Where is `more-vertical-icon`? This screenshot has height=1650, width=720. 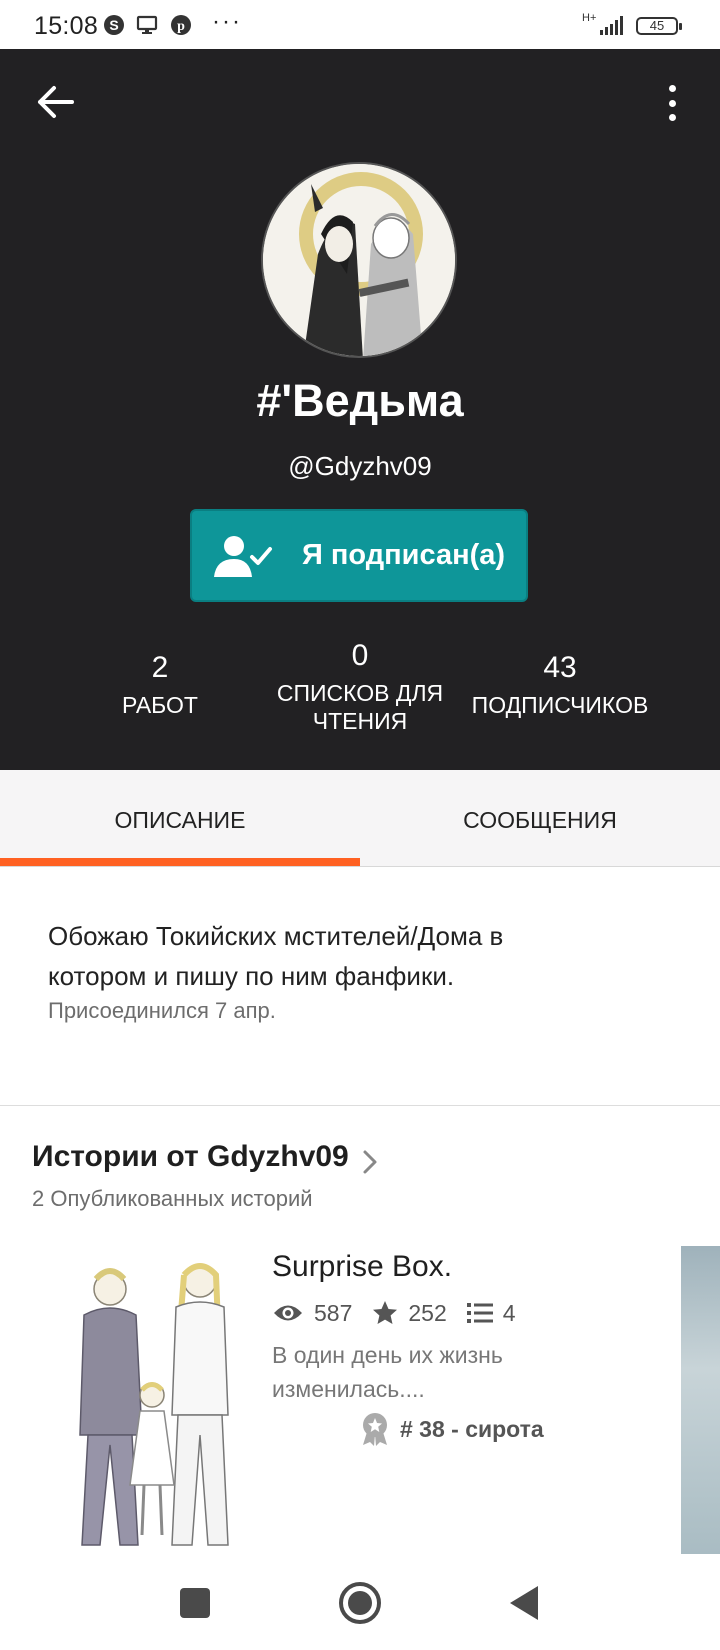
more-vertical-icon is located at coordinates (672, 88).